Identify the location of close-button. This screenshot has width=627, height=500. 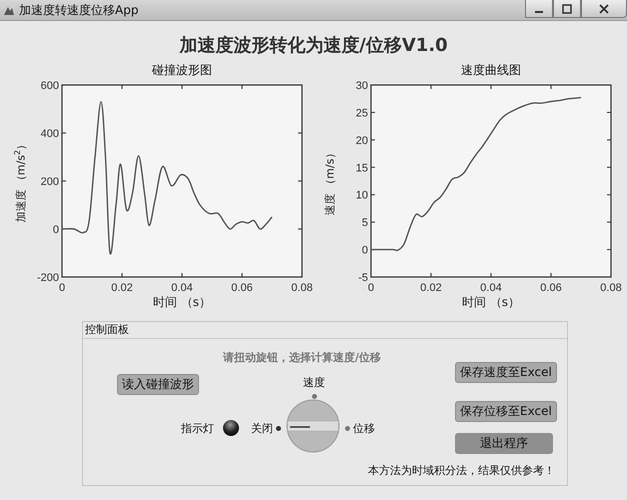
(604, 9).